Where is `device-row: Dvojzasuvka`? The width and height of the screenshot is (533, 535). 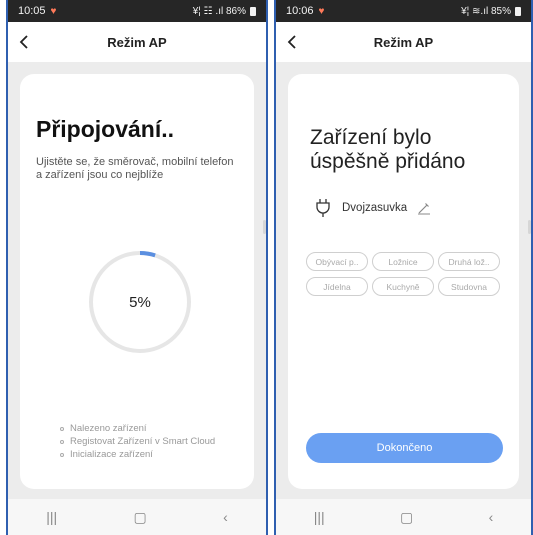
device-row: Dvojzasuvka is located at coordinates (372, 208).